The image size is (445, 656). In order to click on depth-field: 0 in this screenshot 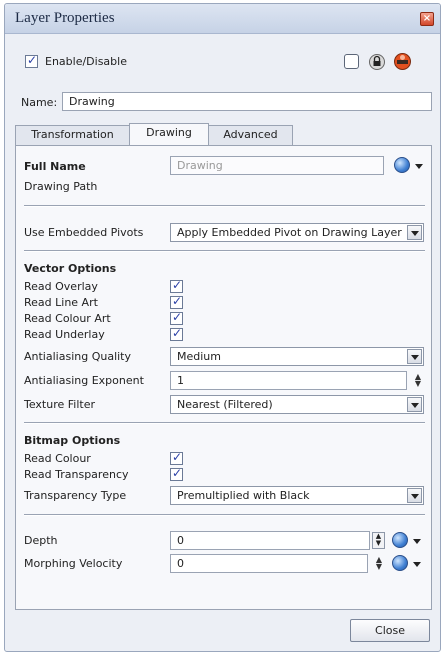, I will do `click(270, 540)`.